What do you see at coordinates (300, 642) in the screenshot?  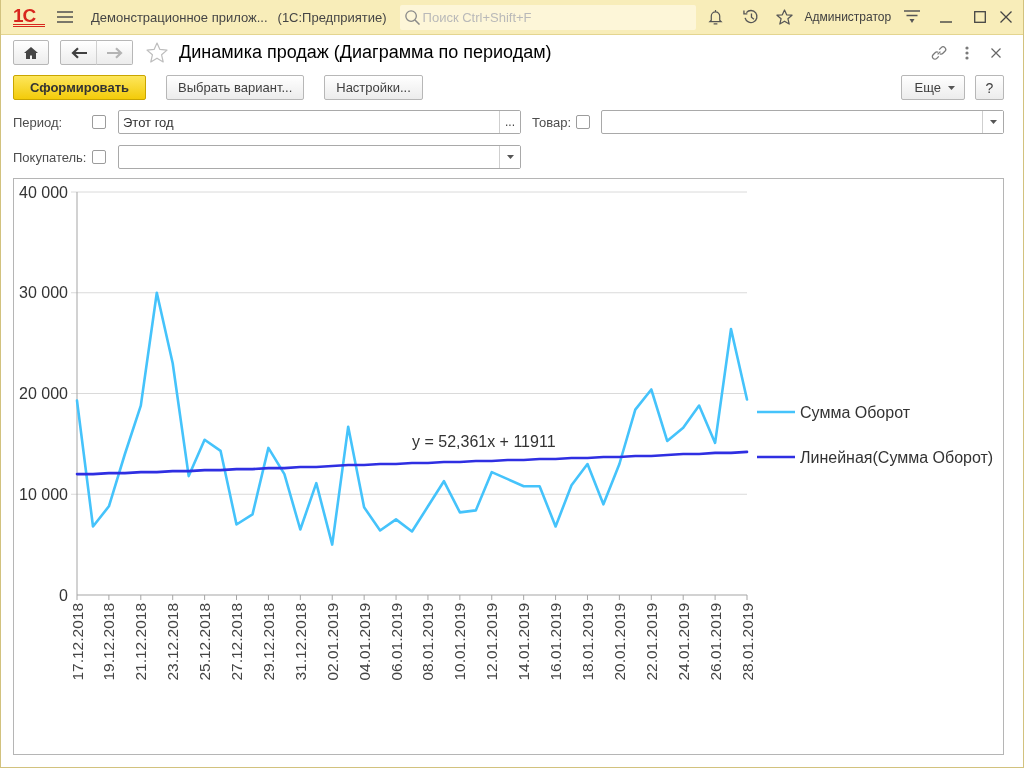 I see `axis-label: 31.12.2018` at bounding box center [300, 642].